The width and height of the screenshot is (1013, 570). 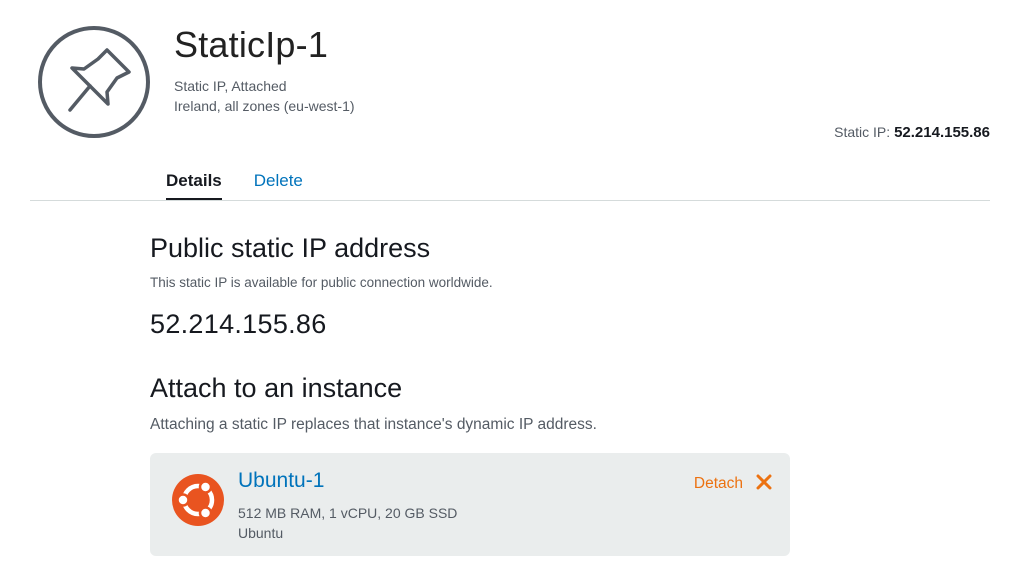 What do you see at coordinates (194, 186) in the screenshot?
I see `tab-details: Details` at bounding box center [194, 186].